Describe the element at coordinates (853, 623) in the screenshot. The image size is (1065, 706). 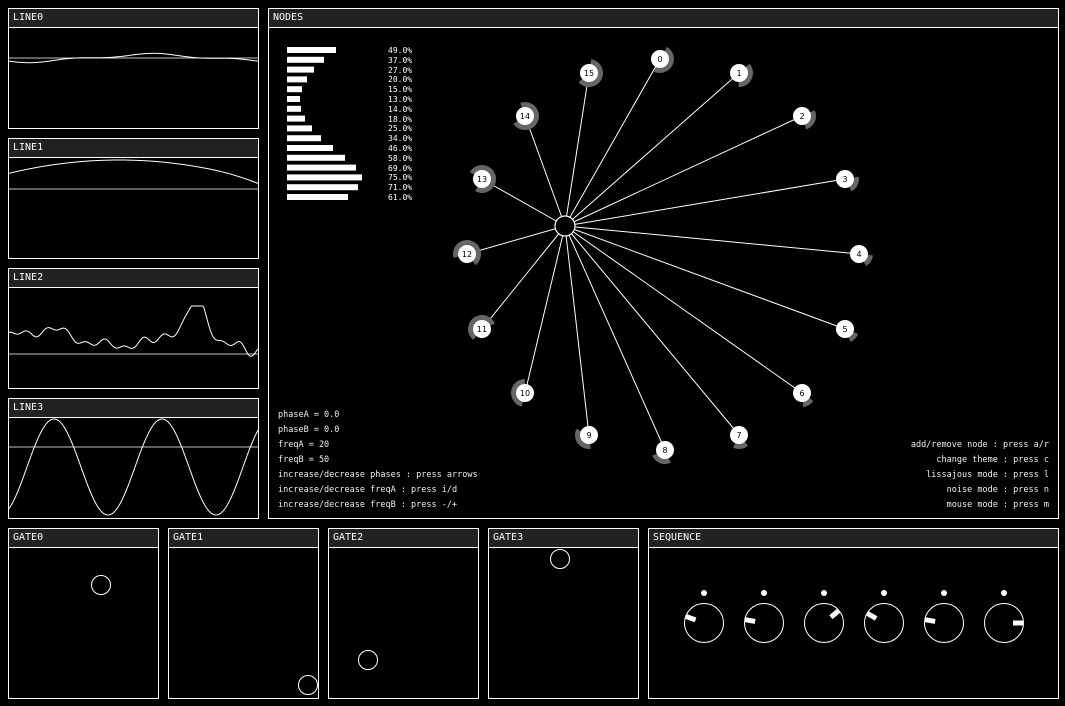
I see `sequence-knobs` at that location.